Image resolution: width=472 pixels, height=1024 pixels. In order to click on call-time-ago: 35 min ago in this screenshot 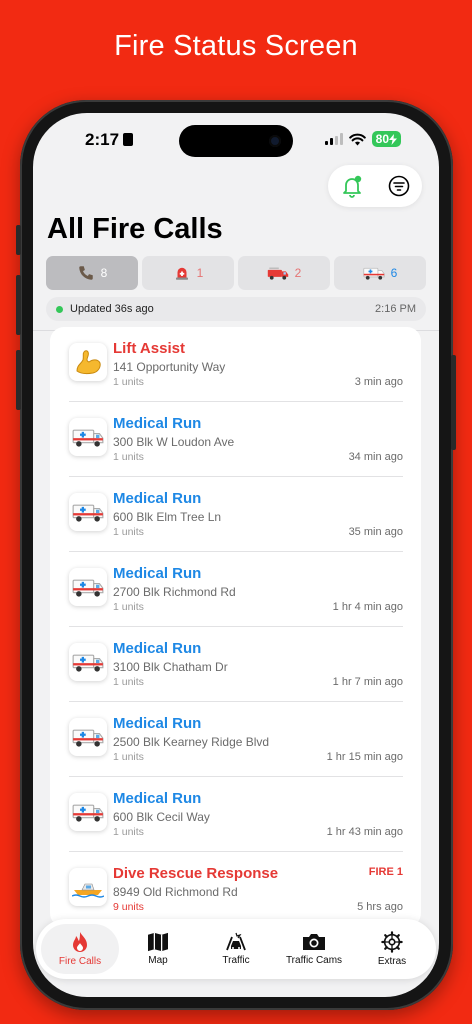, I will do `click(375, 532)`.